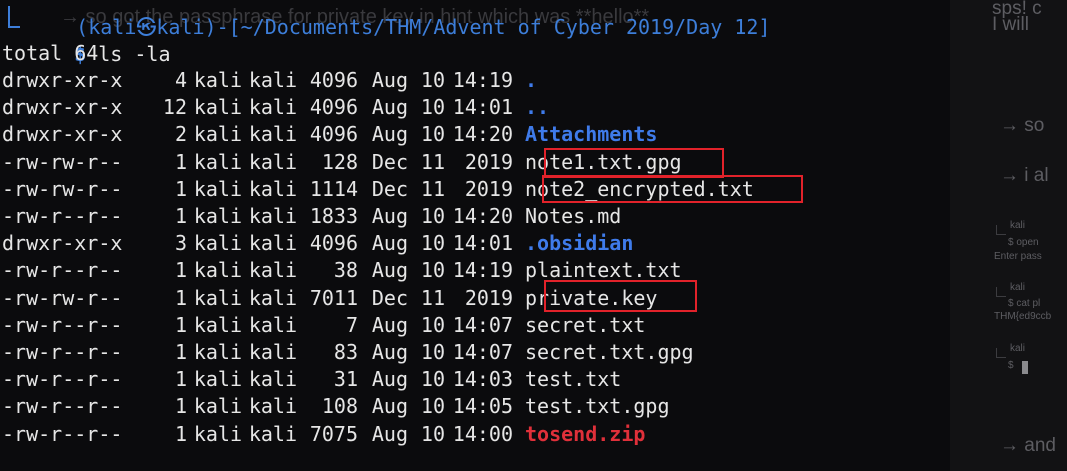 The image size is (1067, 471). What do you see at coordinates (609, 352) in the screenshot?
I see `filename-cell: secret.txt.gpg` at bounding box center [609, 352].